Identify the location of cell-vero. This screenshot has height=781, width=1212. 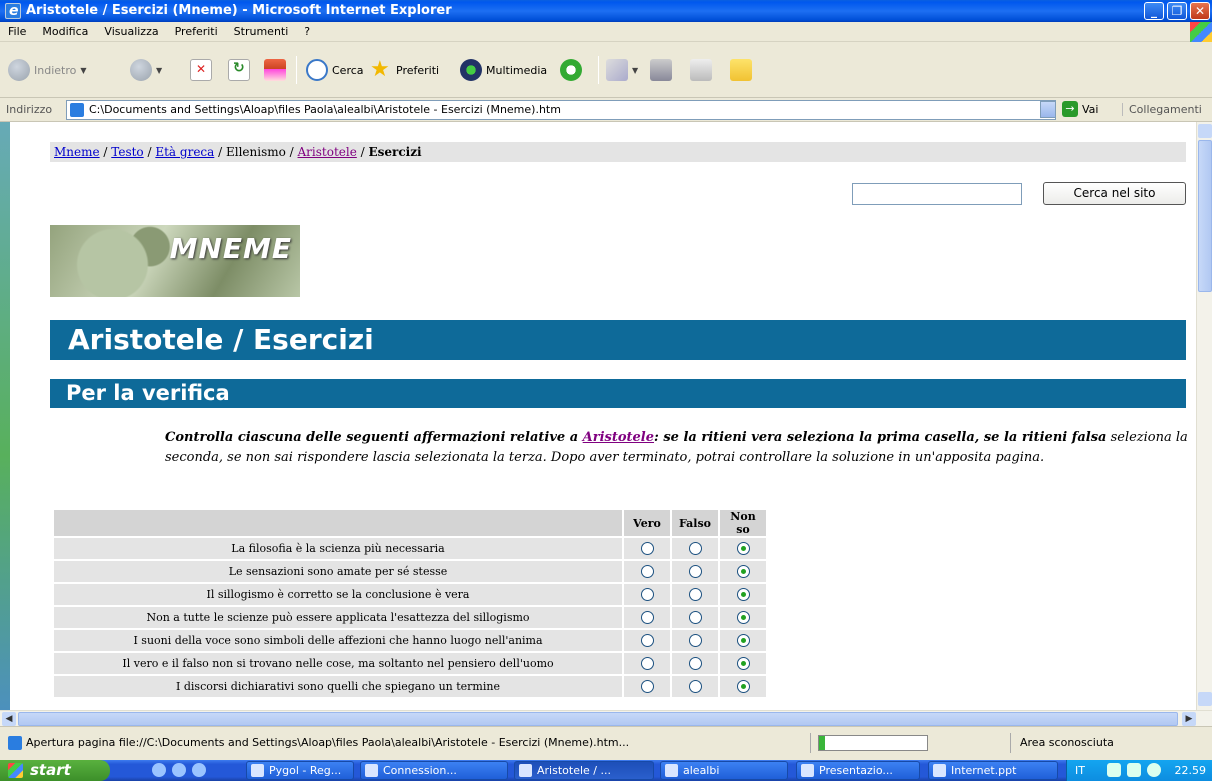
(647, 594).